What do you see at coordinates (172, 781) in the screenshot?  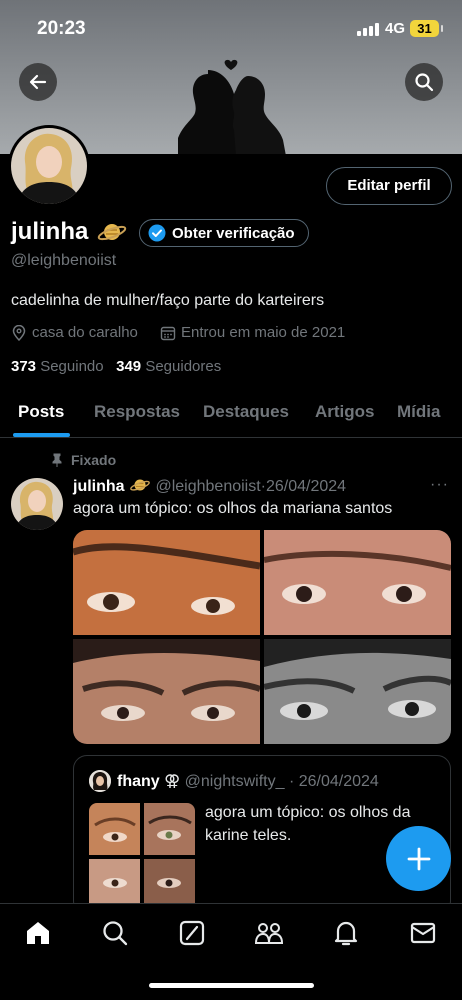 I see `quoted-author-symbol: ⚢` at bounding box center [172, 781].